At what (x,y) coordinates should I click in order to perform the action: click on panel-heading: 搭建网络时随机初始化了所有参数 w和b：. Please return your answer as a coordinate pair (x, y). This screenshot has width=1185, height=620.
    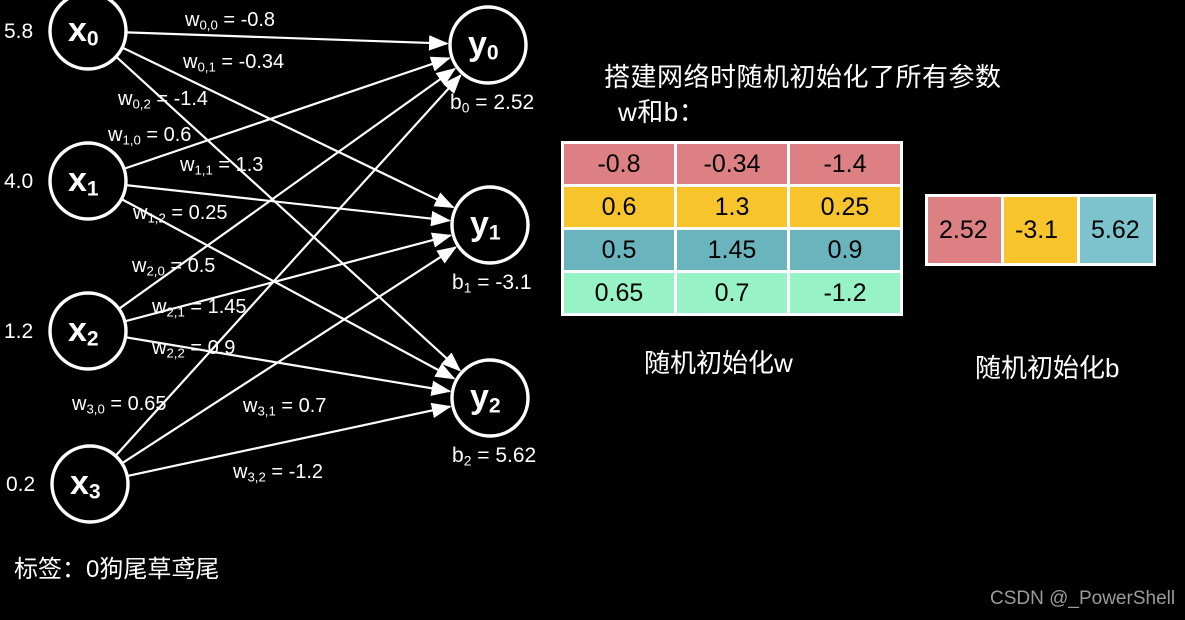
    Looking at the image, I should click on (803, 95).